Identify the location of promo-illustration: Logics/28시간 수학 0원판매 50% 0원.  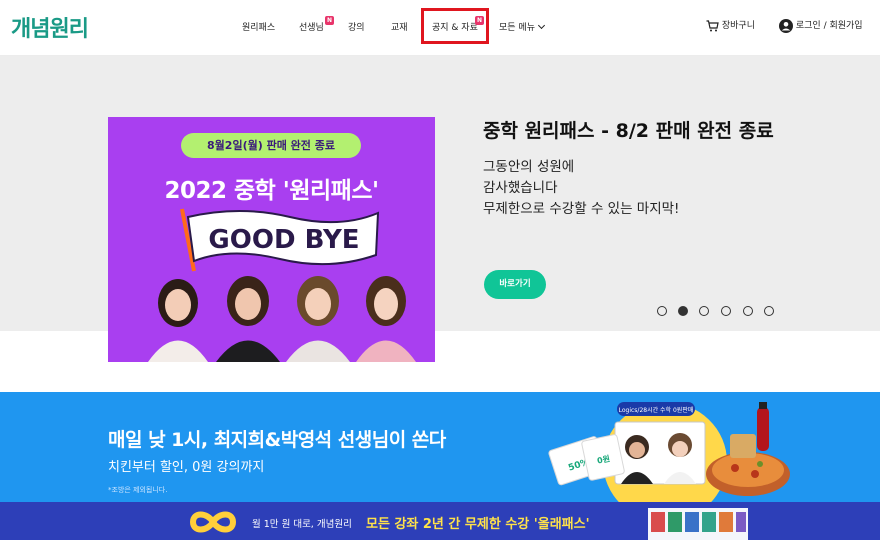
(669, 452).